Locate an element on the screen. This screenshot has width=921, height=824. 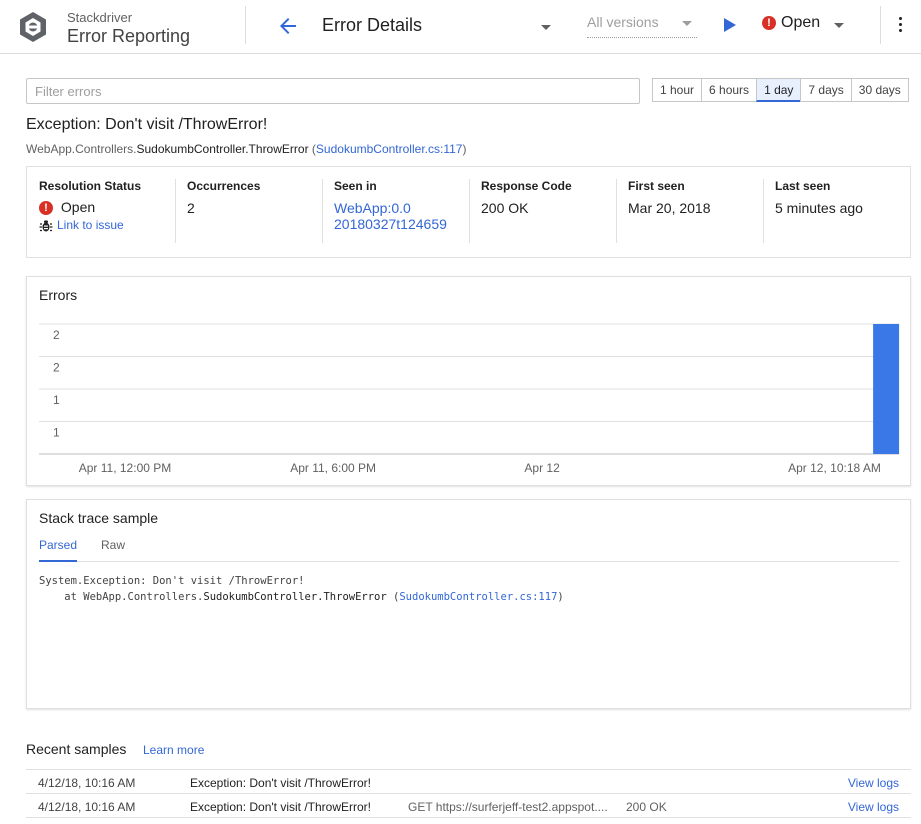
trace-paren-close: ) is located at coordinates (560, 597).